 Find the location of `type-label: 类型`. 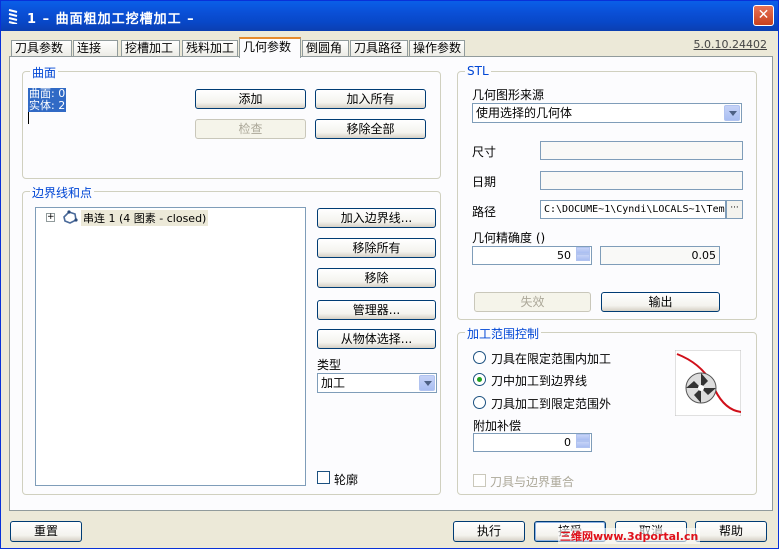

type-label: 类型 is located at coordinates (329, 365).